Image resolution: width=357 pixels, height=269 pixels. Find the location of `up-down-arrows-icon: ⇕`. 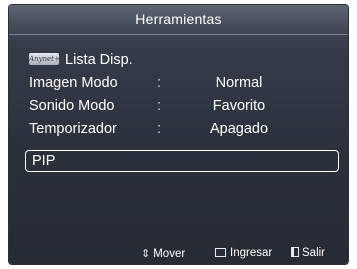

up-down-arrows-icon: ⇕ is located at coordinates (146, 254).